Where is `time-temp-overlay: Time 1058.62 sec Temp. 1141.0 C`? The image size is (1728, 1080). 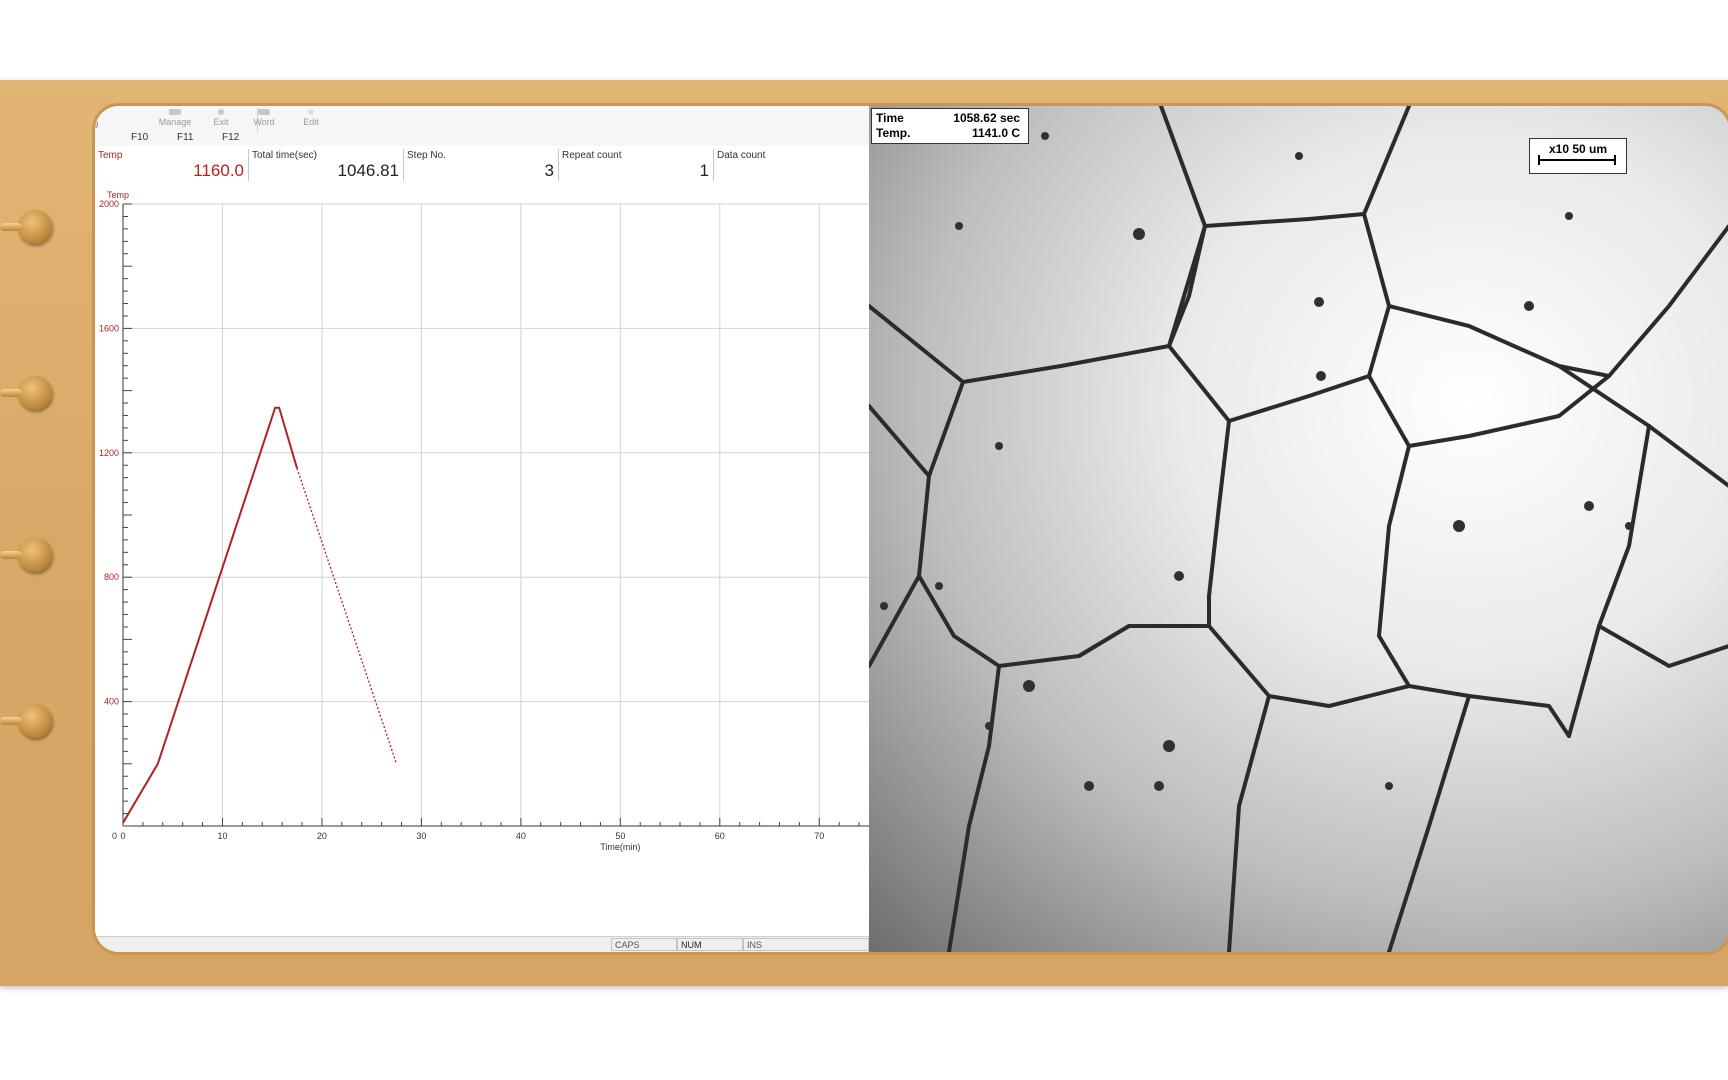
time-temp-overlay: Time 1058.62 sec Temp. 1141.0 C is located at coordinates (950, 126).